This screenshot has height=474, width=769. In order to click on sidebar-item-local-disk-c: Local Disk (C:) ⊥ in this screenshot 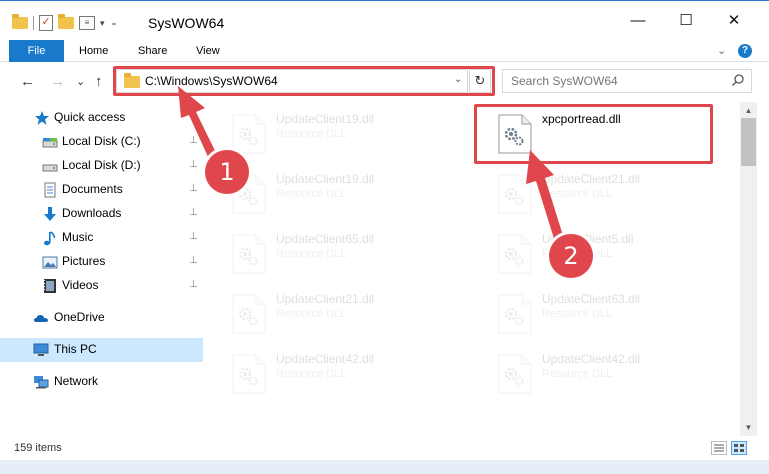, I will do `click(101, 142)`.